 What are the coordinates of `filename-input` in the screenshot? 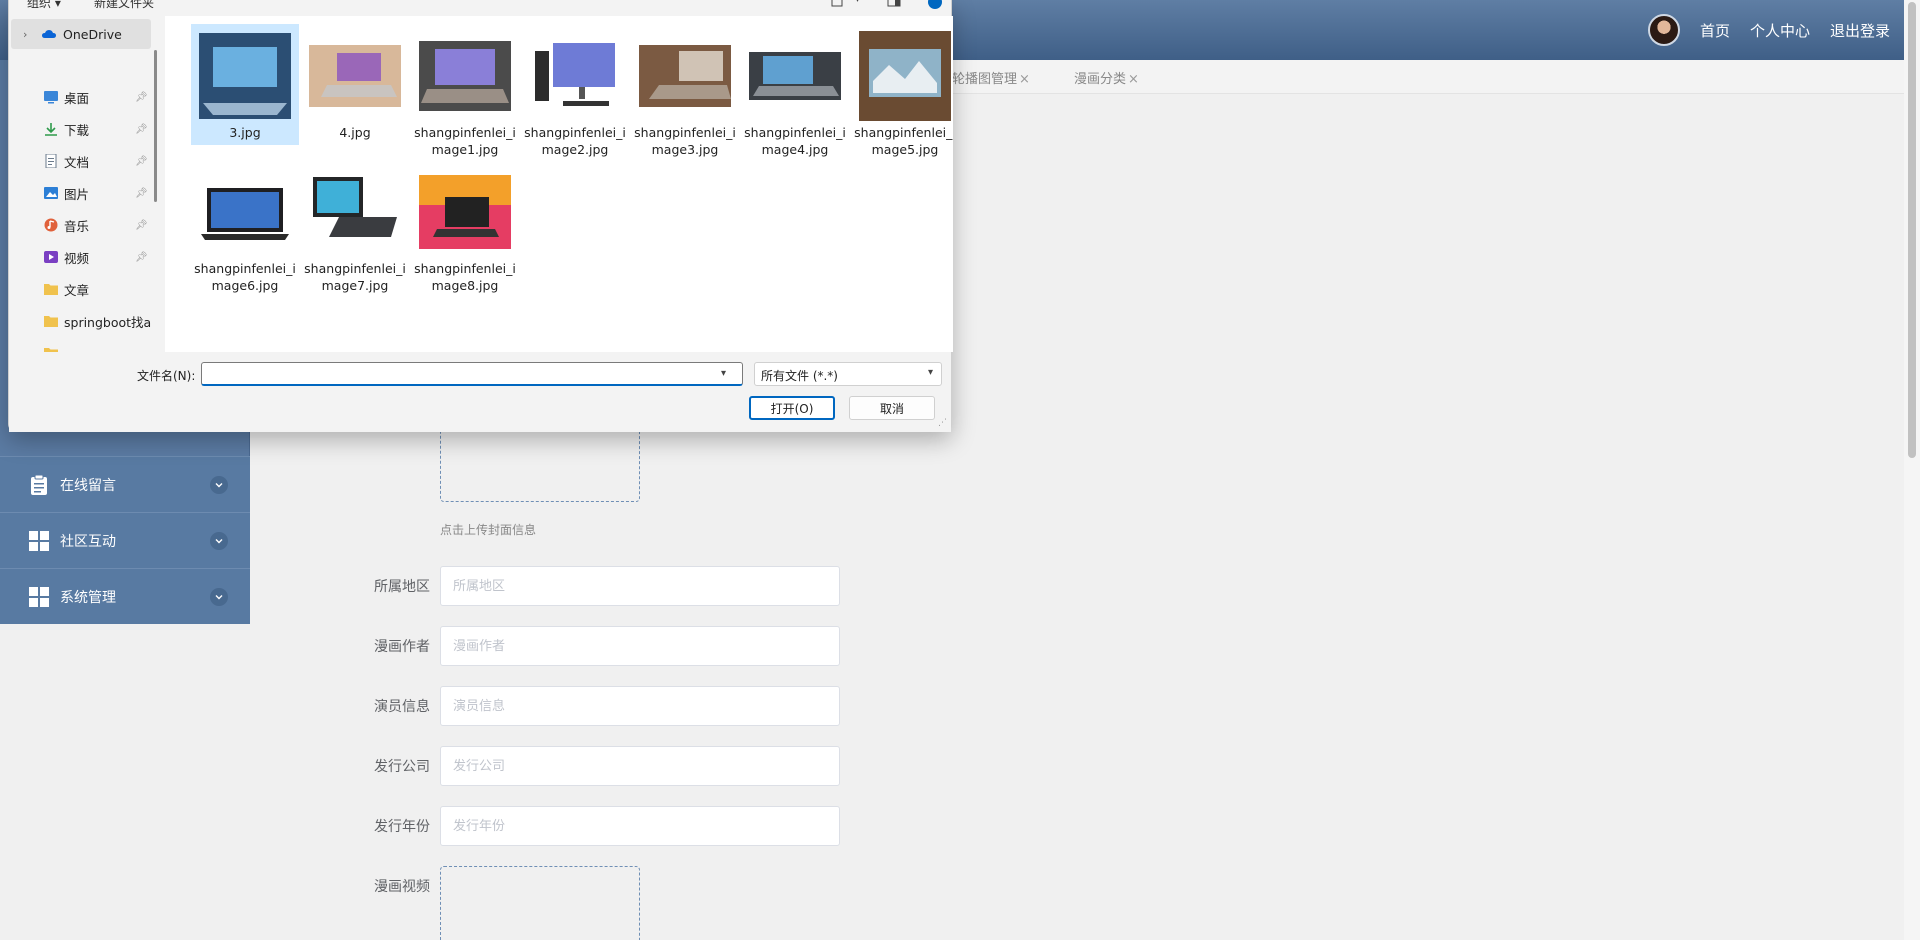 It's located at (472, 374).